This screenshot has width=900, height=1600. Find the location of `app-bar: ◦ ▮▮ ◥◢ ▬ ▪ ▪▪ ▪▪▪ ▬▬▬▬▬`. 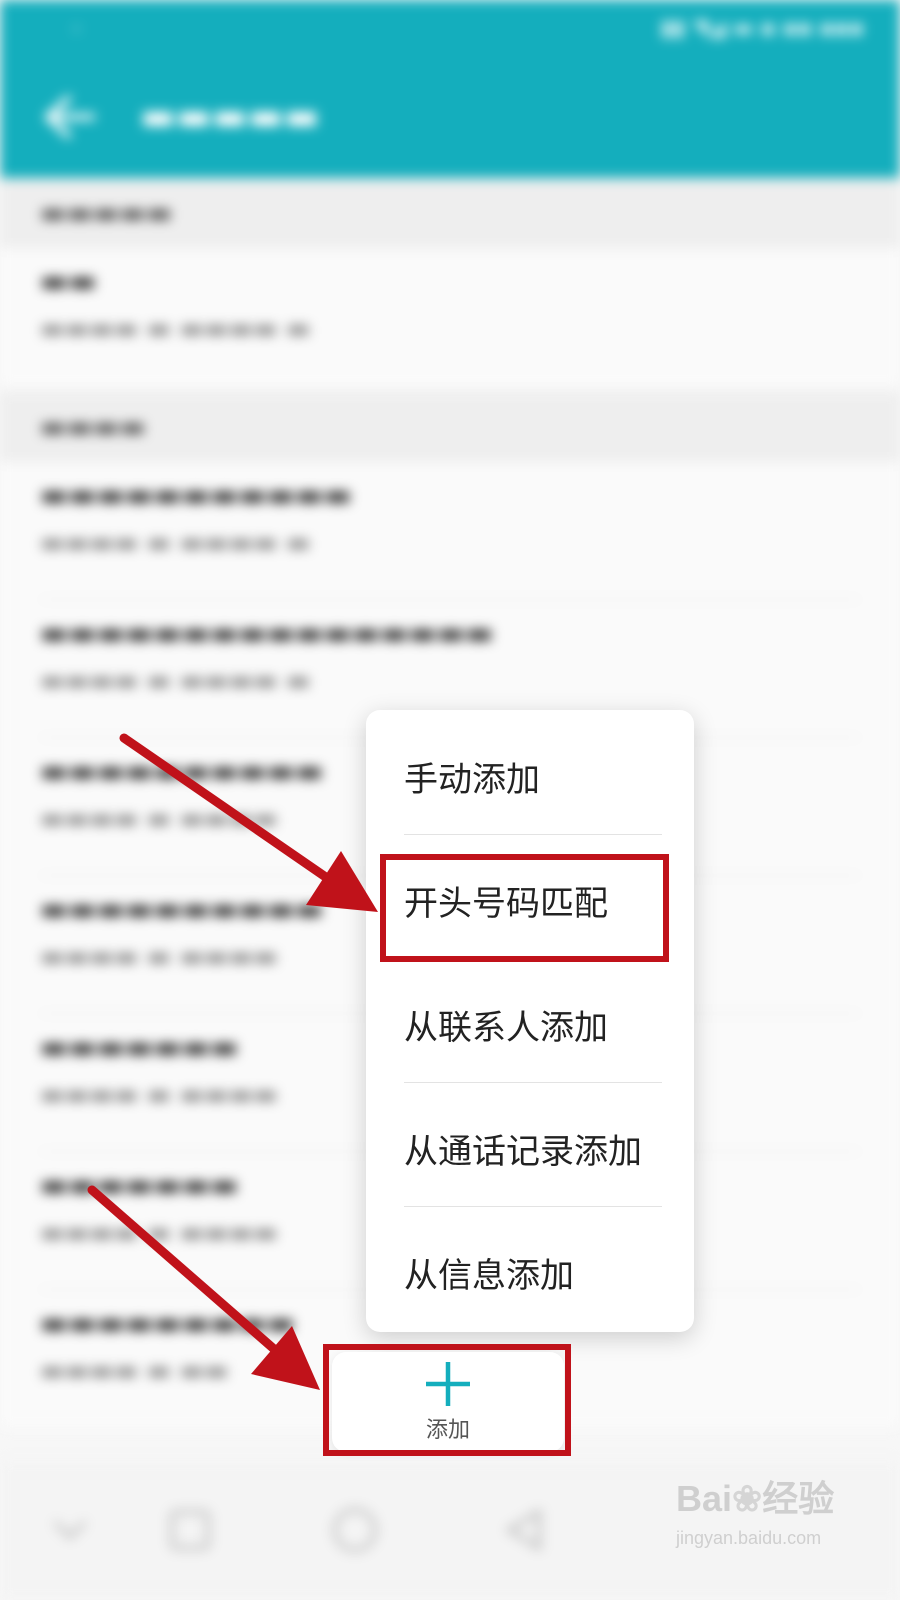

app-bar: ◦ ▮▮ ◥◢ ▬ ▪ ▪▪ ▪▪▪ ▬▬▬▬▬ is located at coordinates (450, 89).